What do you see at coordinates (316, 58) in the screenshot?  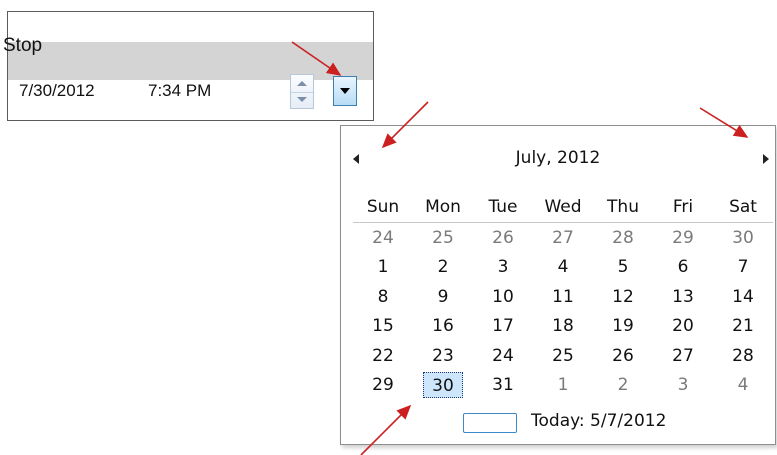 I see `arrow-to-dropdown-icon` at bounding box center [316, 58].